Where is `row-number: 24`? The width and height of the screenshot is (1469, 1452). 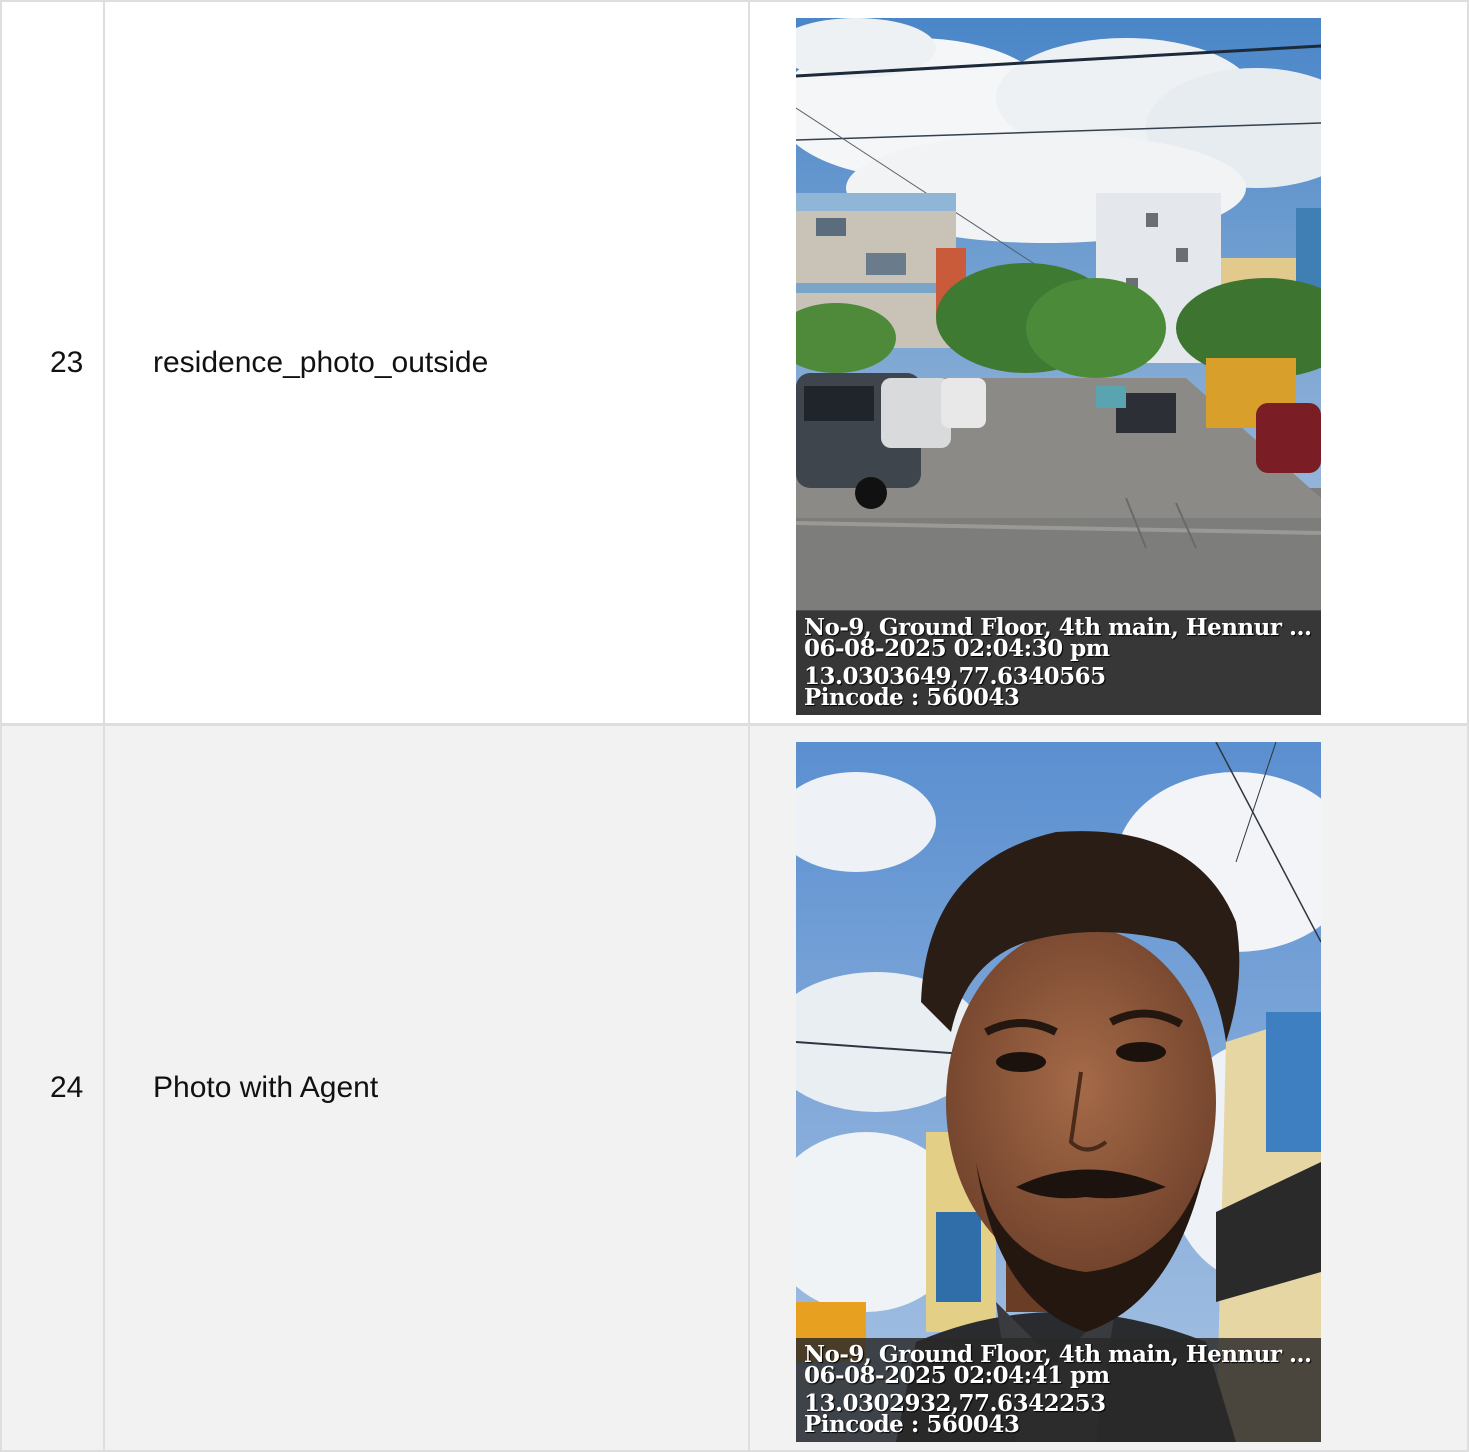
row-number: 24 is located at coordinates (67, 1087).